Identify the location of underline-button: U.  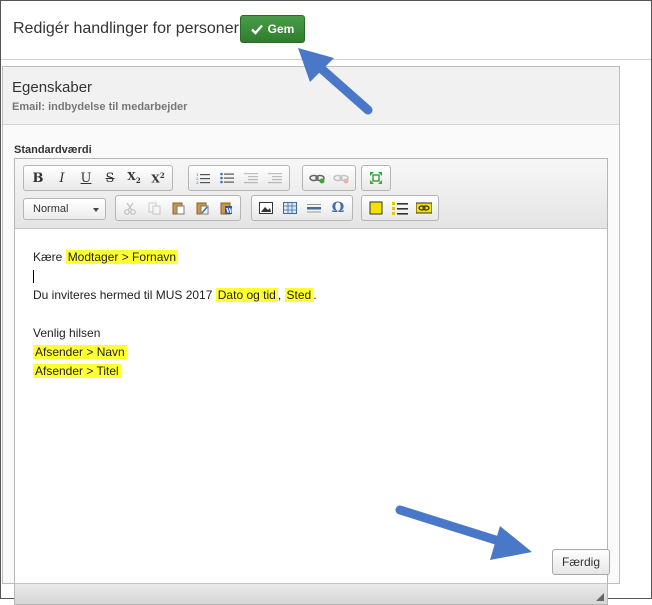
(86, 178).